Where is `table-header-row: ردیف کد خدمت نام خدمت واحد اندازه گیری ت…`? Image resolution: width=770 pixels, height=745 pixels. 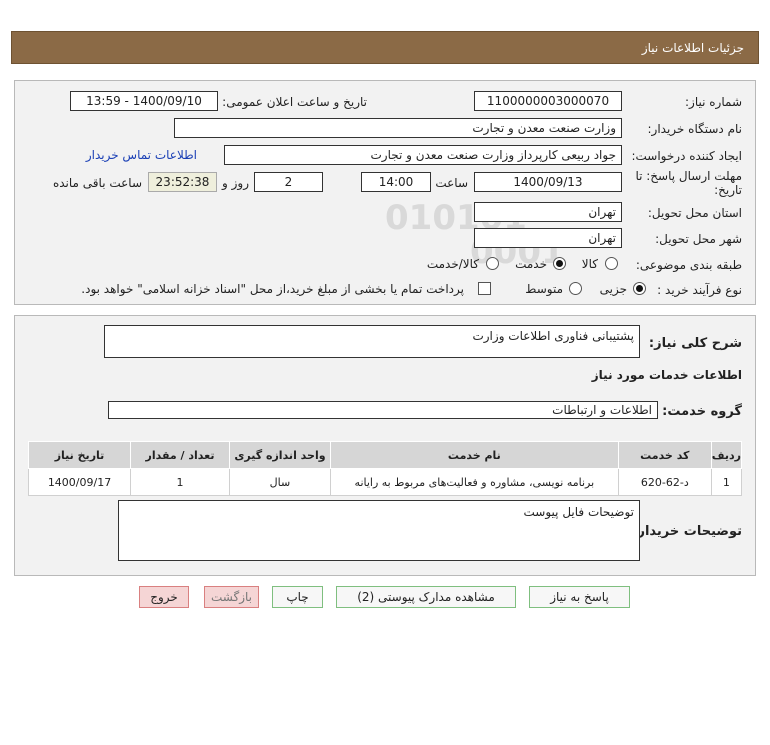 table-header-row: ردیف کد خدمت نام خدمت واحد اندازه گیری ت… is located at coordinates (385, 455).